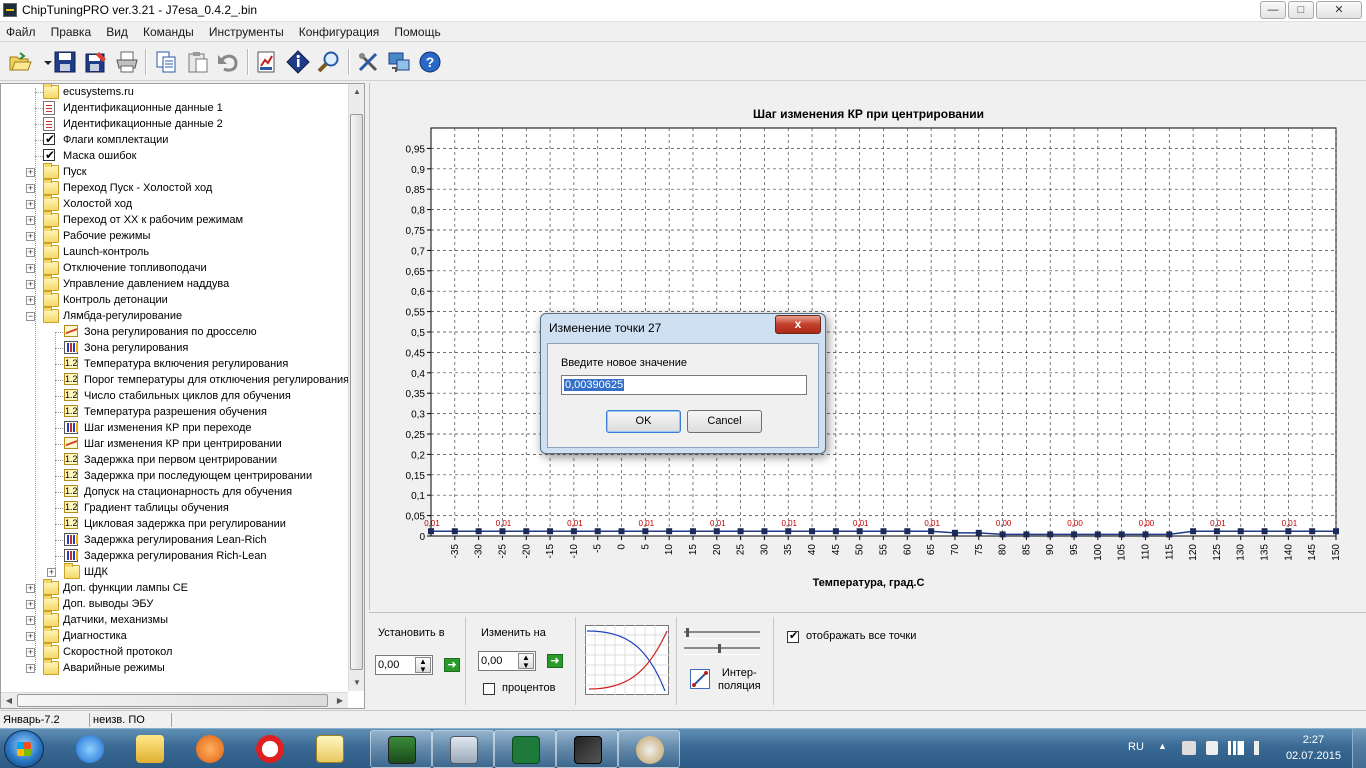 The height and width of the screenshot is (768, 1366). Describe the element at coordinates (21, 30) in the screenshot. I see `menu-file: Файл` at that location.